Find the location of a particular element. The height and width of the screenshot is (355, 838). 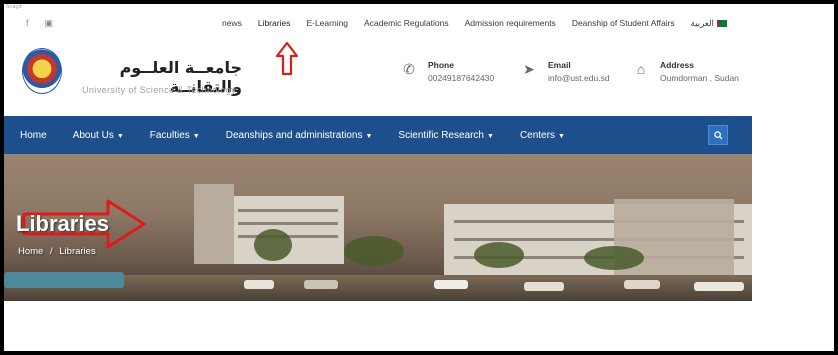

home-icon: ⌂ is located at coordinates (641, 69).